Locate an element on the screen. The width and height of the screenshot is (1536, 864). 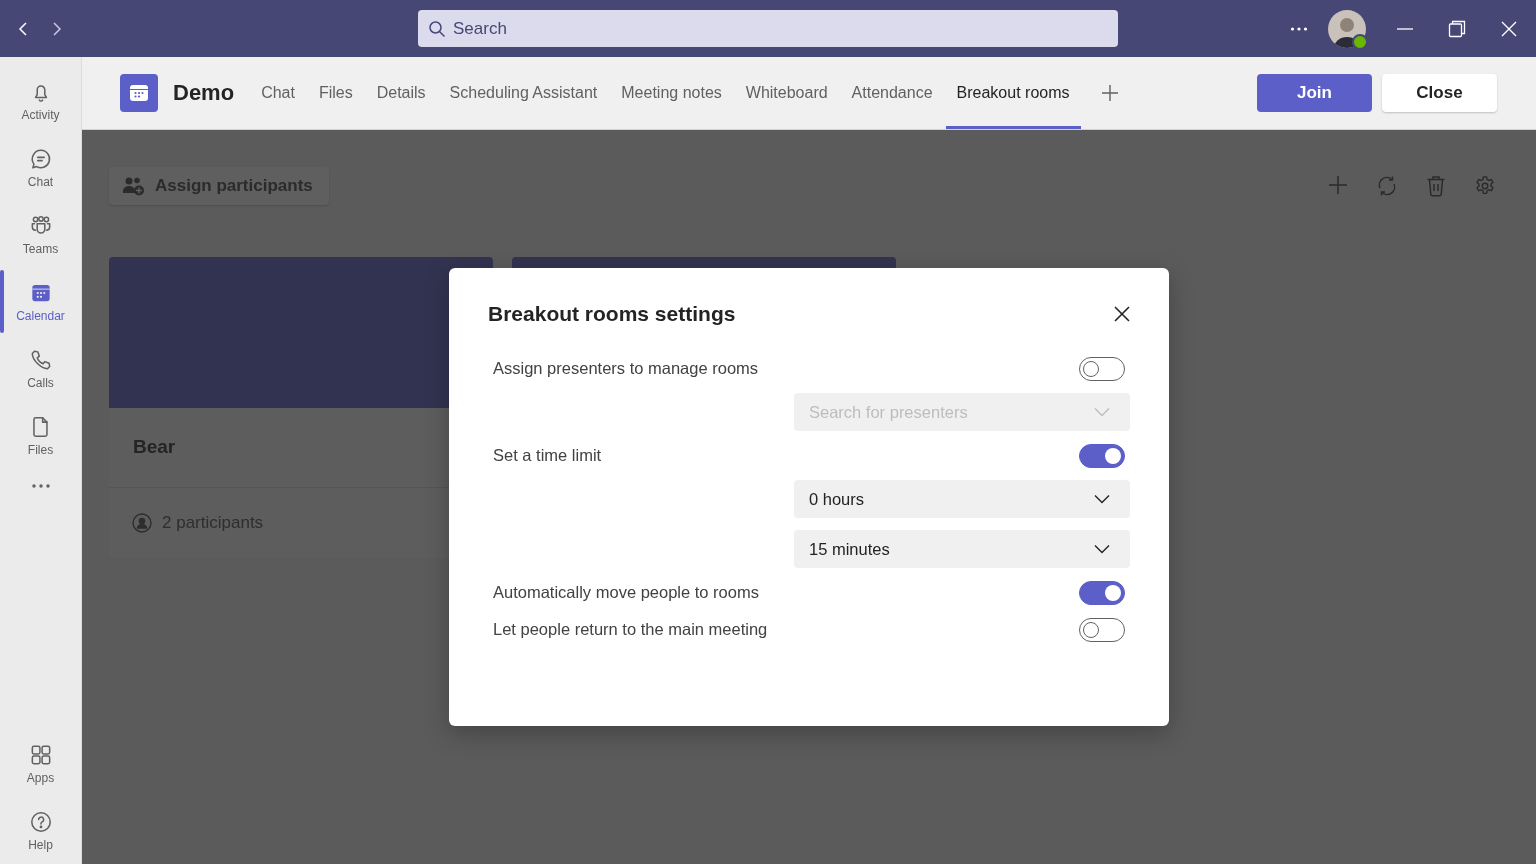
rail-item: Apps is located at coordinates (40, 763).